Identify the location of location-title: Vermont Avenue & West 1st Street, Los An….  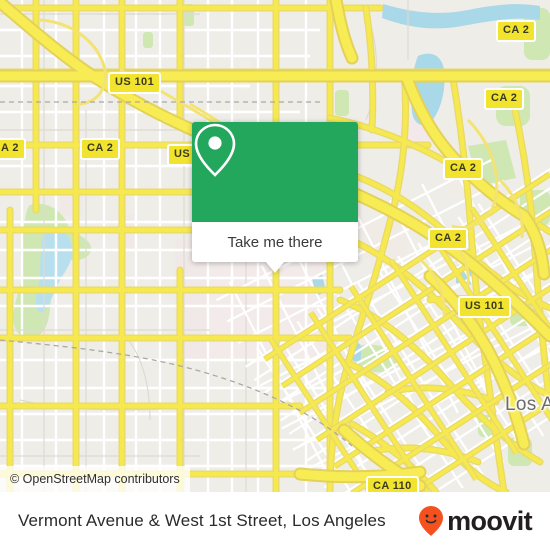
(202, 520).